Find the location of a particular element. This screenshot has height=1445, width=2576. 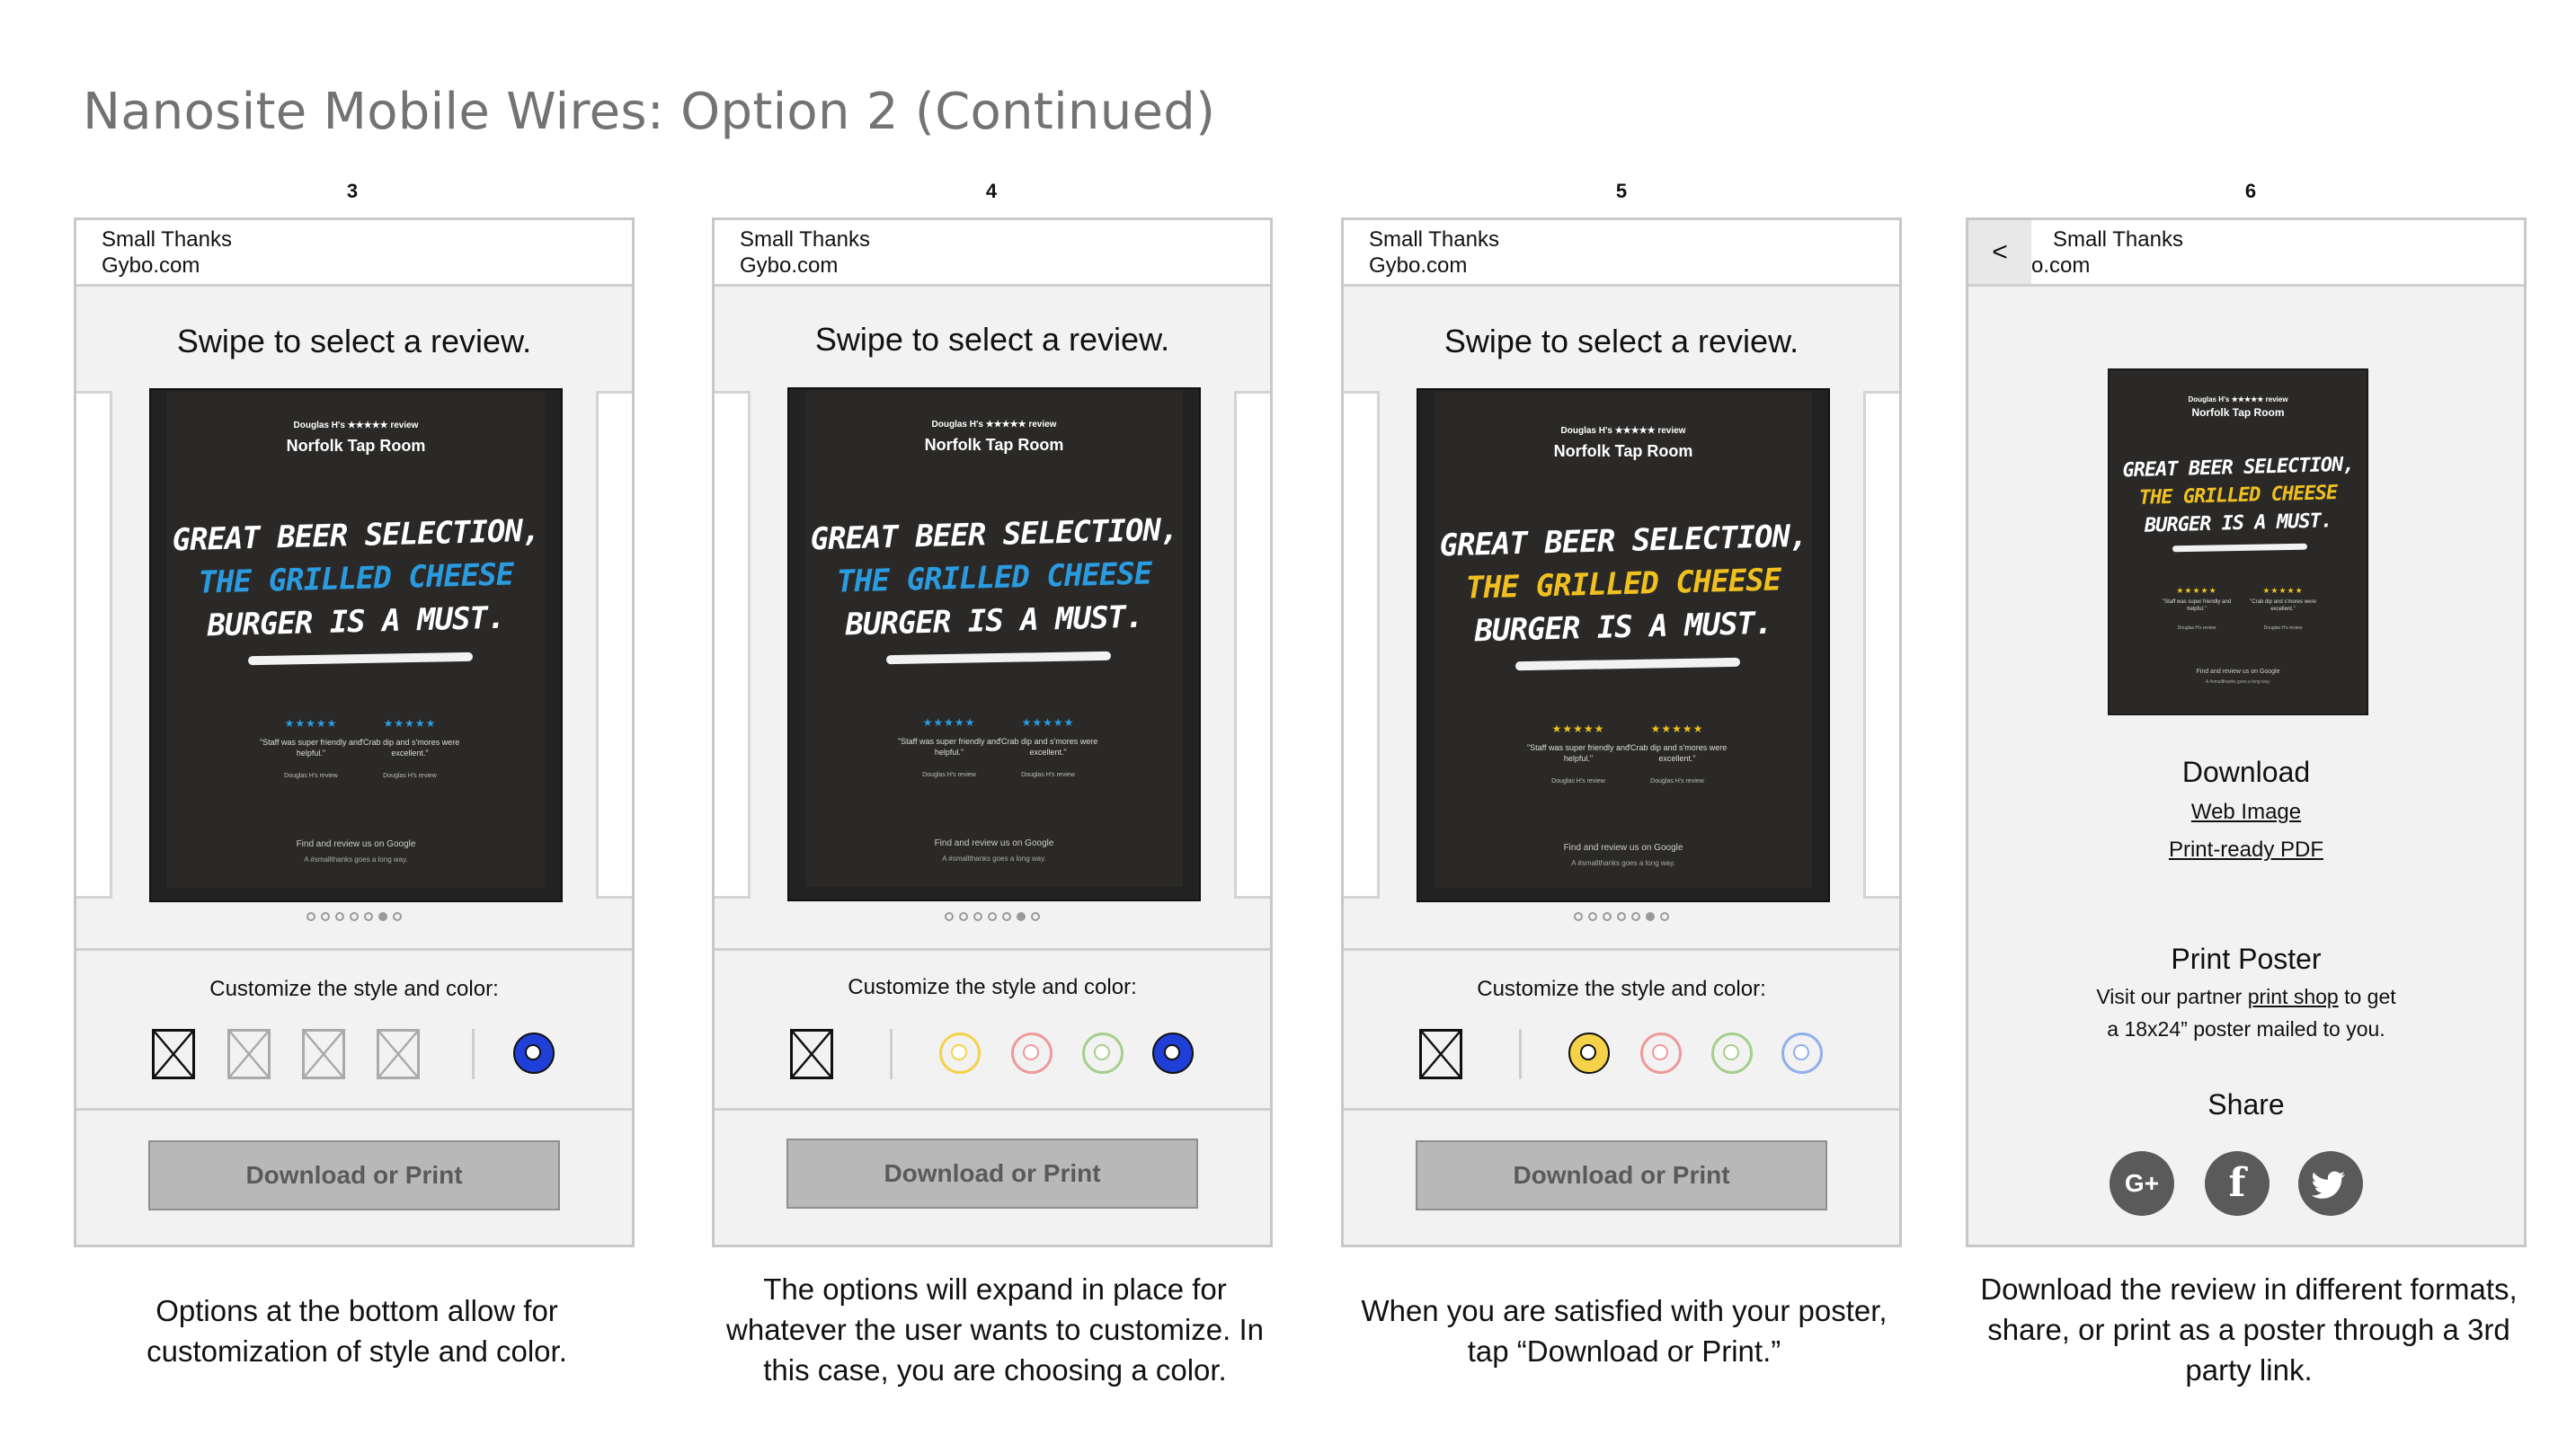

color-picker-button is located at coordinates (534, 1053).